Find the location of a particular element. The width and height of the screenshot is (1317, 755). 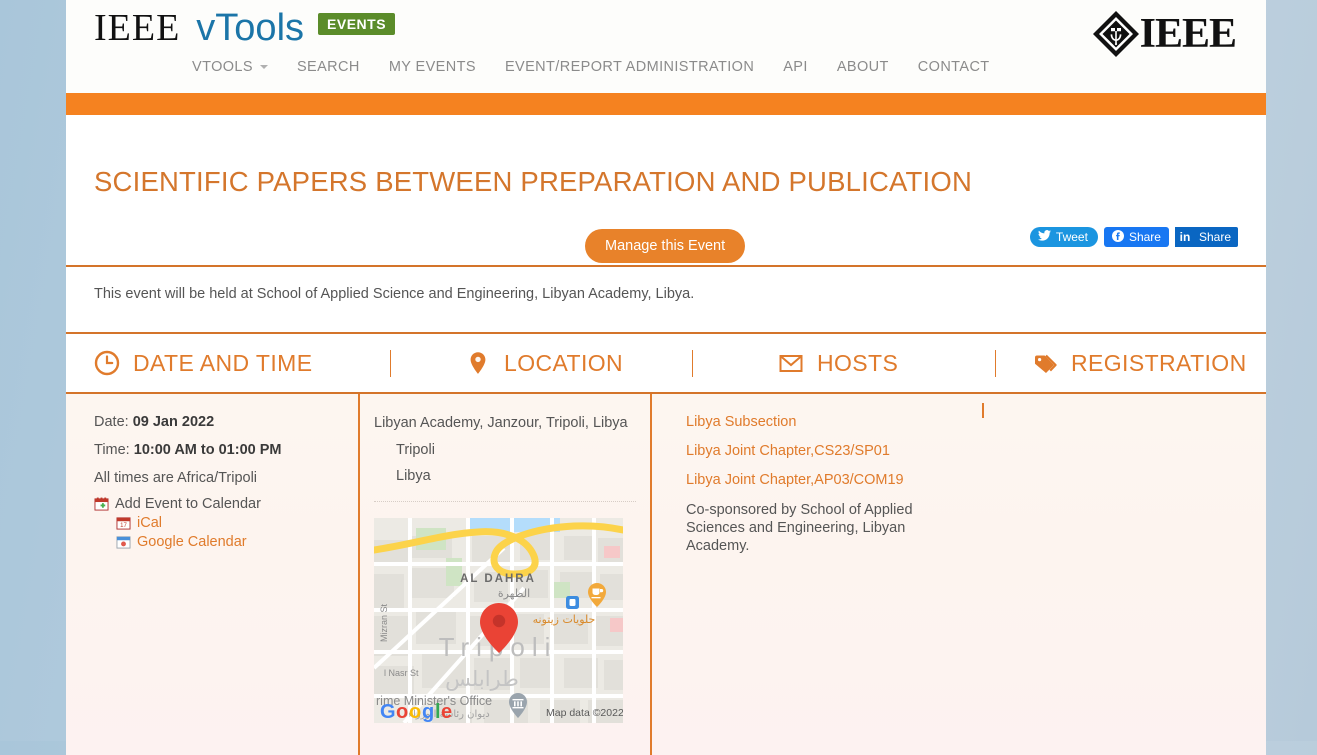

tab-registration: REGISTRATION is located at coordinates (1121, 363).